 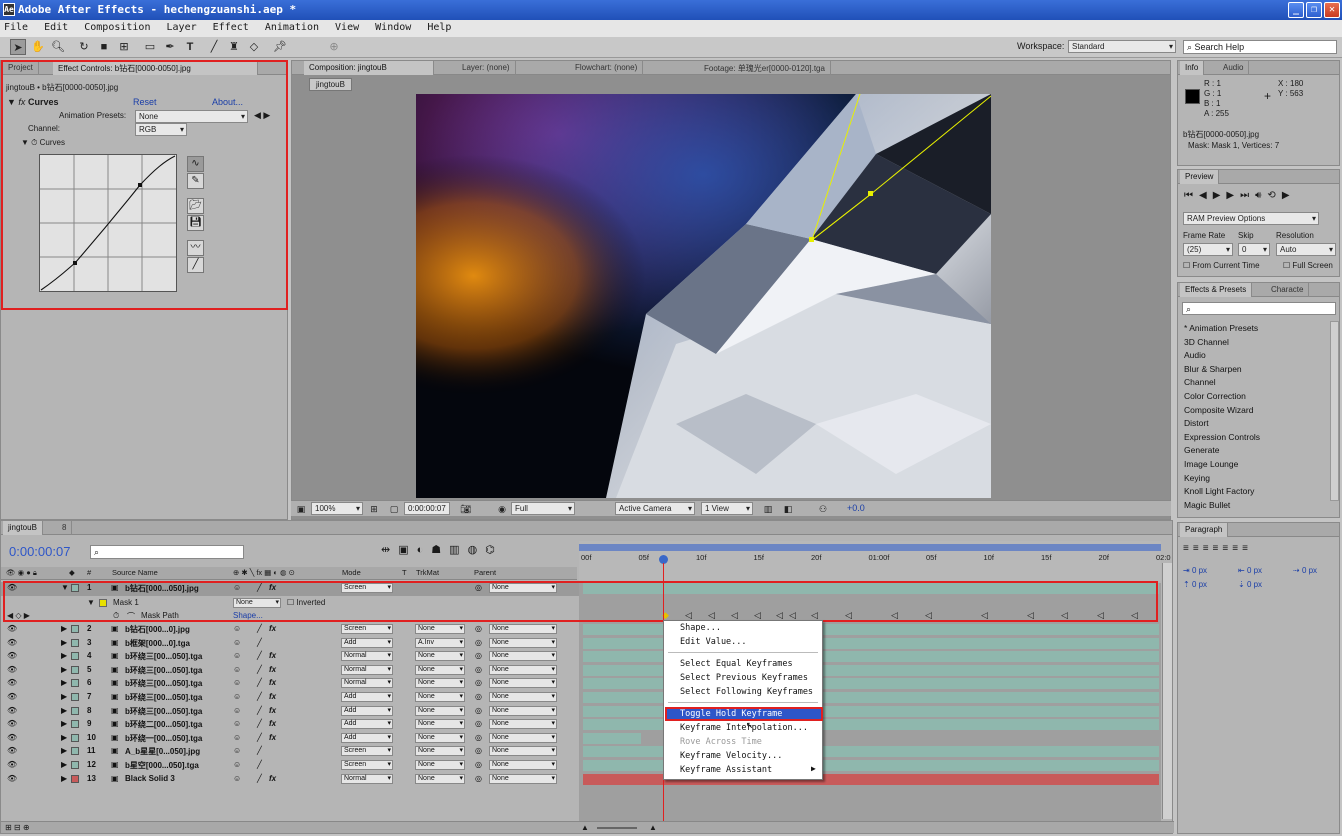 I want to click on trkmat-select: A.Inv, so click(x=440, y=642).